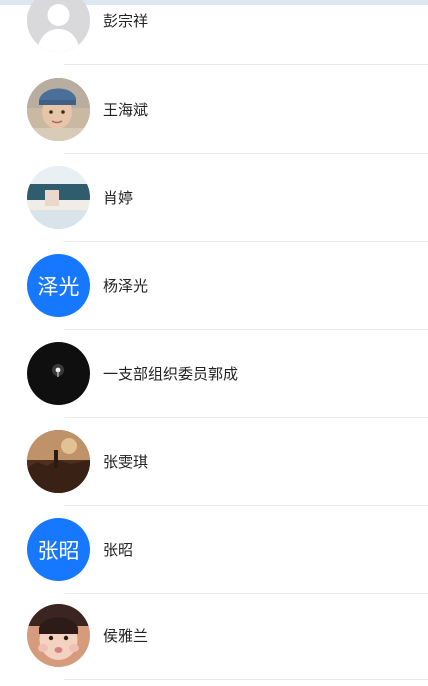 Image resolution: width=428 pixels, height=686 pixels. I want to click on contact-name: 张昭, so click(118, 550).